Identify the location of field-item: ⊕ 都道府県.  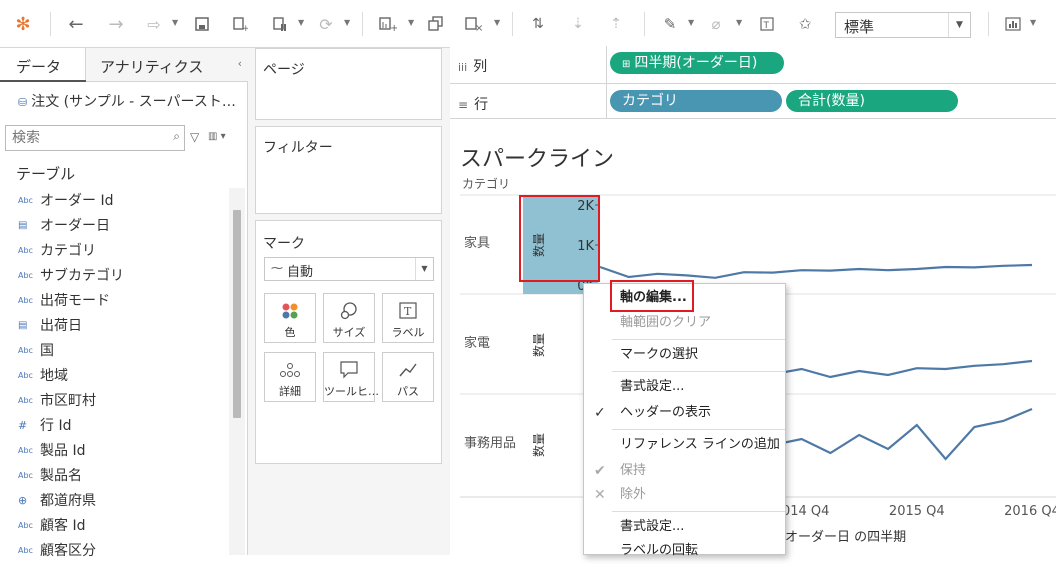
(57, 500).